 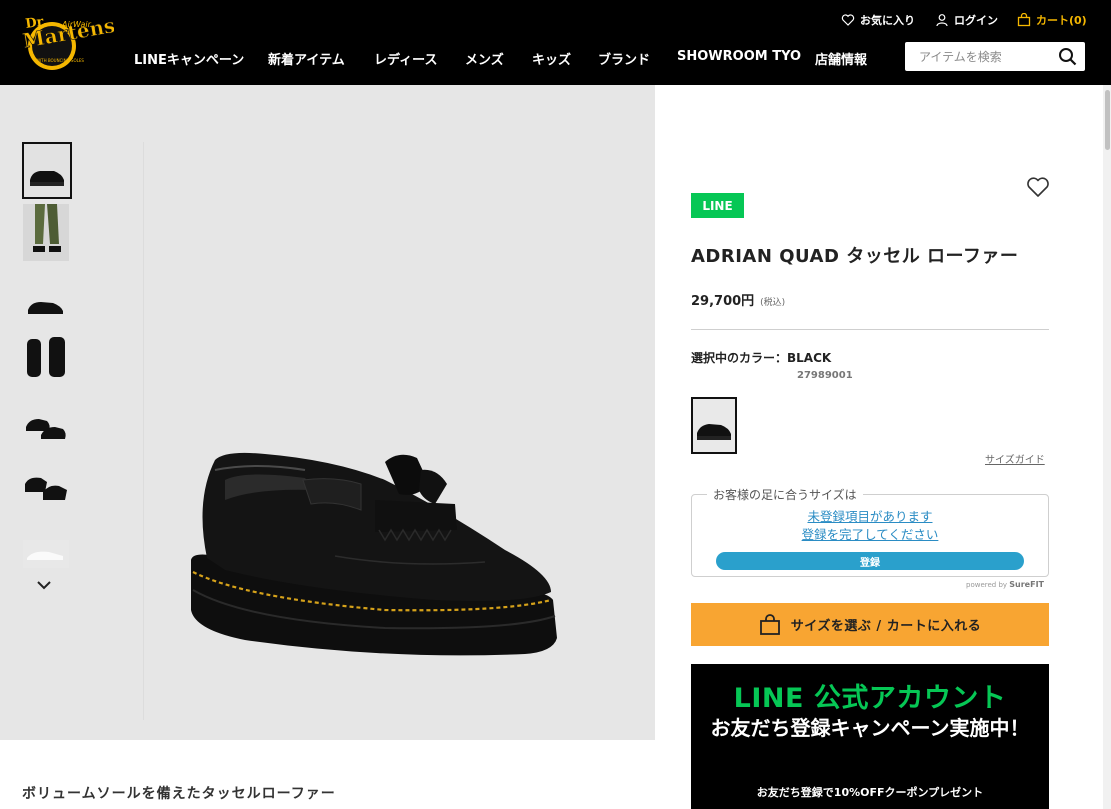 I want to click on nav-line-campaign: LINEキャンペーン, so click(x=189, y=58).